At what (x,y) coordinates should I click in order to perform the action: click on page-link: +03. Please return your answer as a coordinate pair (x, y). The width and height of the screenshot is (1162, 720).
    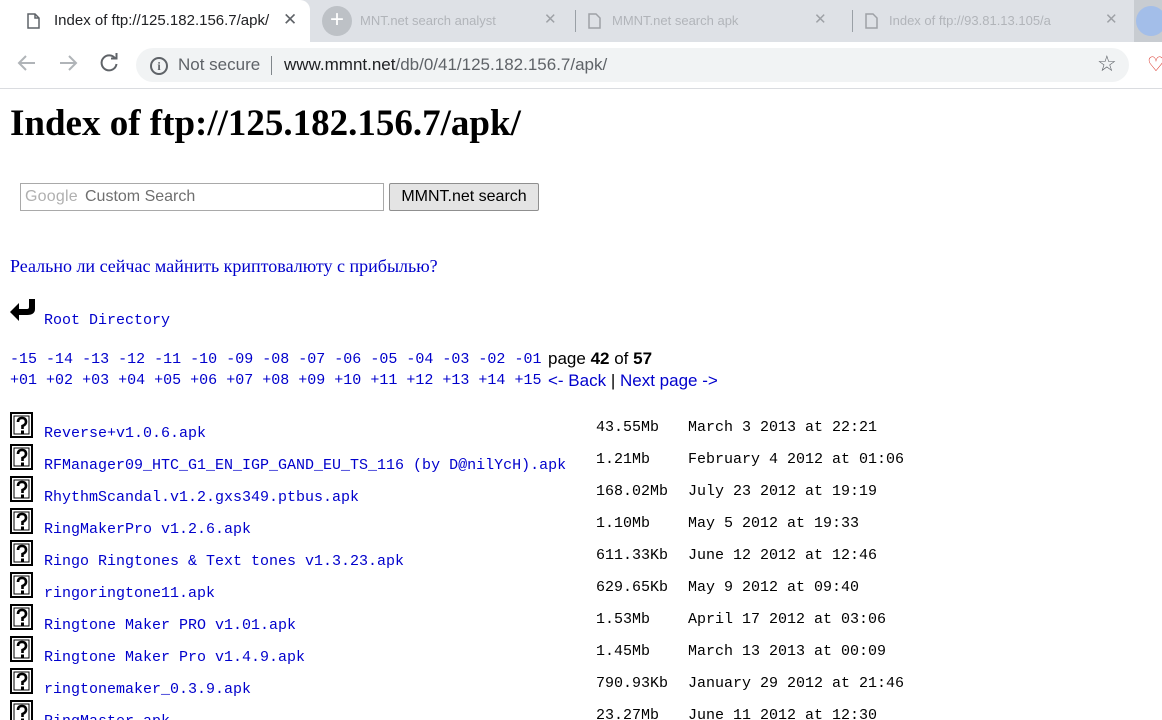
    Looking at the image, I should click on (95, 380).